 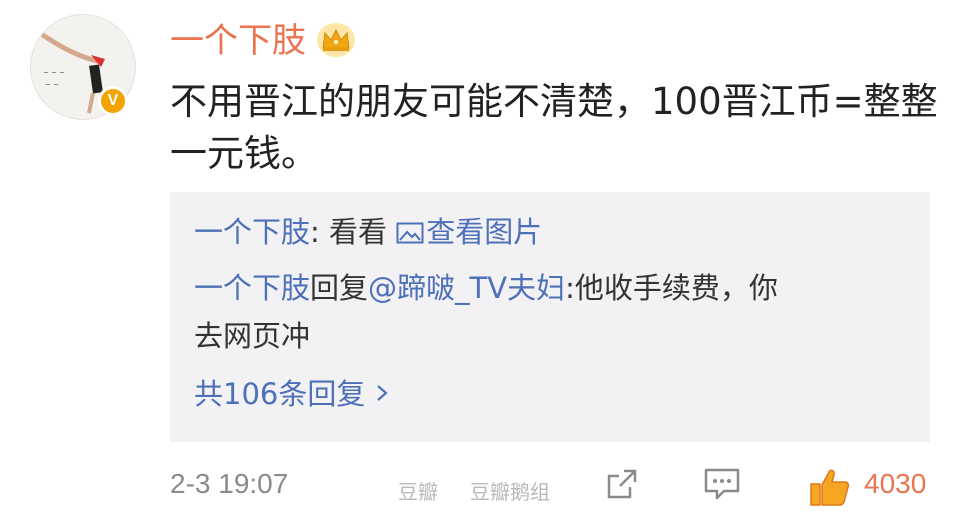 What do you see at coordinates (622, 484) in the screenshot?
I see `share-icon` at bounding box center [622, 484].